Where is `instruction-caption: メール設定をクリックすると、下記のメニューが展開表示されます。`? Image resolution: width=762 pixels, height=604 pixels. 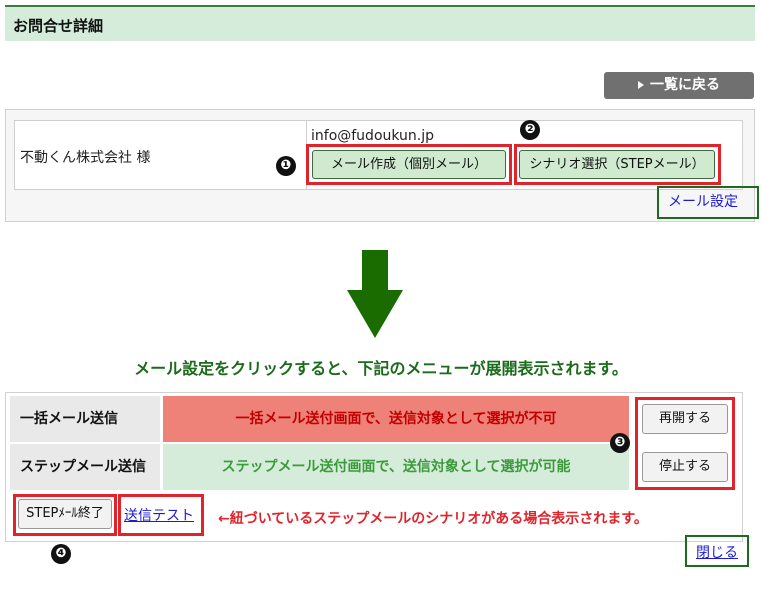
instruction-caption: メール設定をクリックすると、下記のメニューが展開表示されます。 is located at coordinates (381, 368).